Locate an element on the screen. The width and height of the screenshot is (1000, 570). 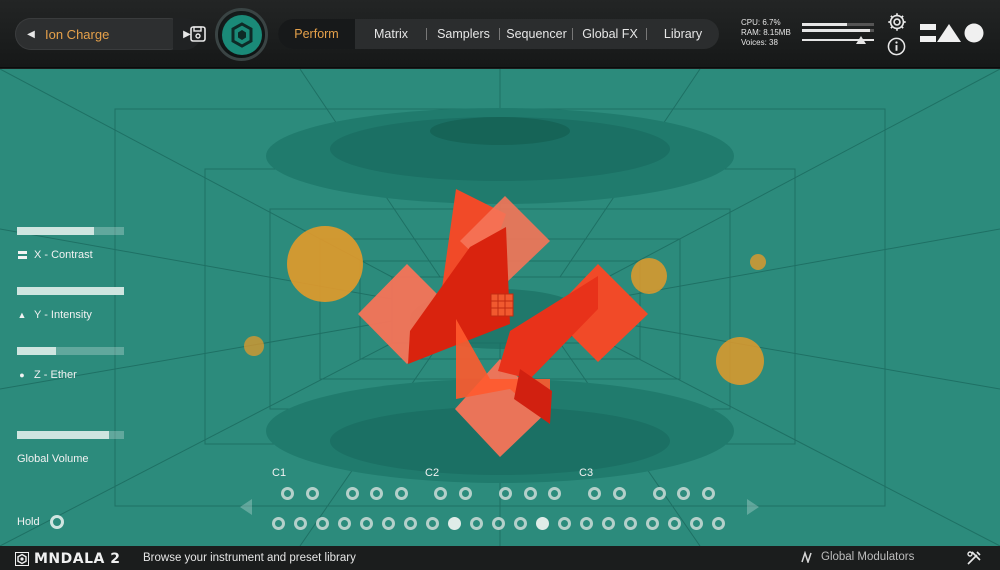
cpu-stat: CPU: 6.7% is located at coordinates (761, 22).